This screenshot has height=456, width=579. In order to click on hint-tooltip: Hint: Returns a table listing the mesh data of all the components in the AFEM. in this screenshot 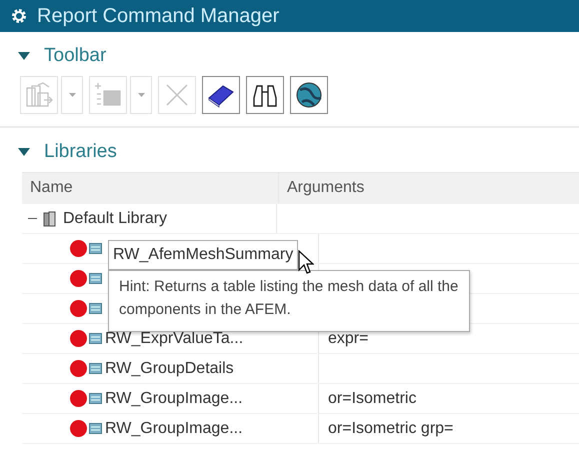, I will do `click(289, 301)`.